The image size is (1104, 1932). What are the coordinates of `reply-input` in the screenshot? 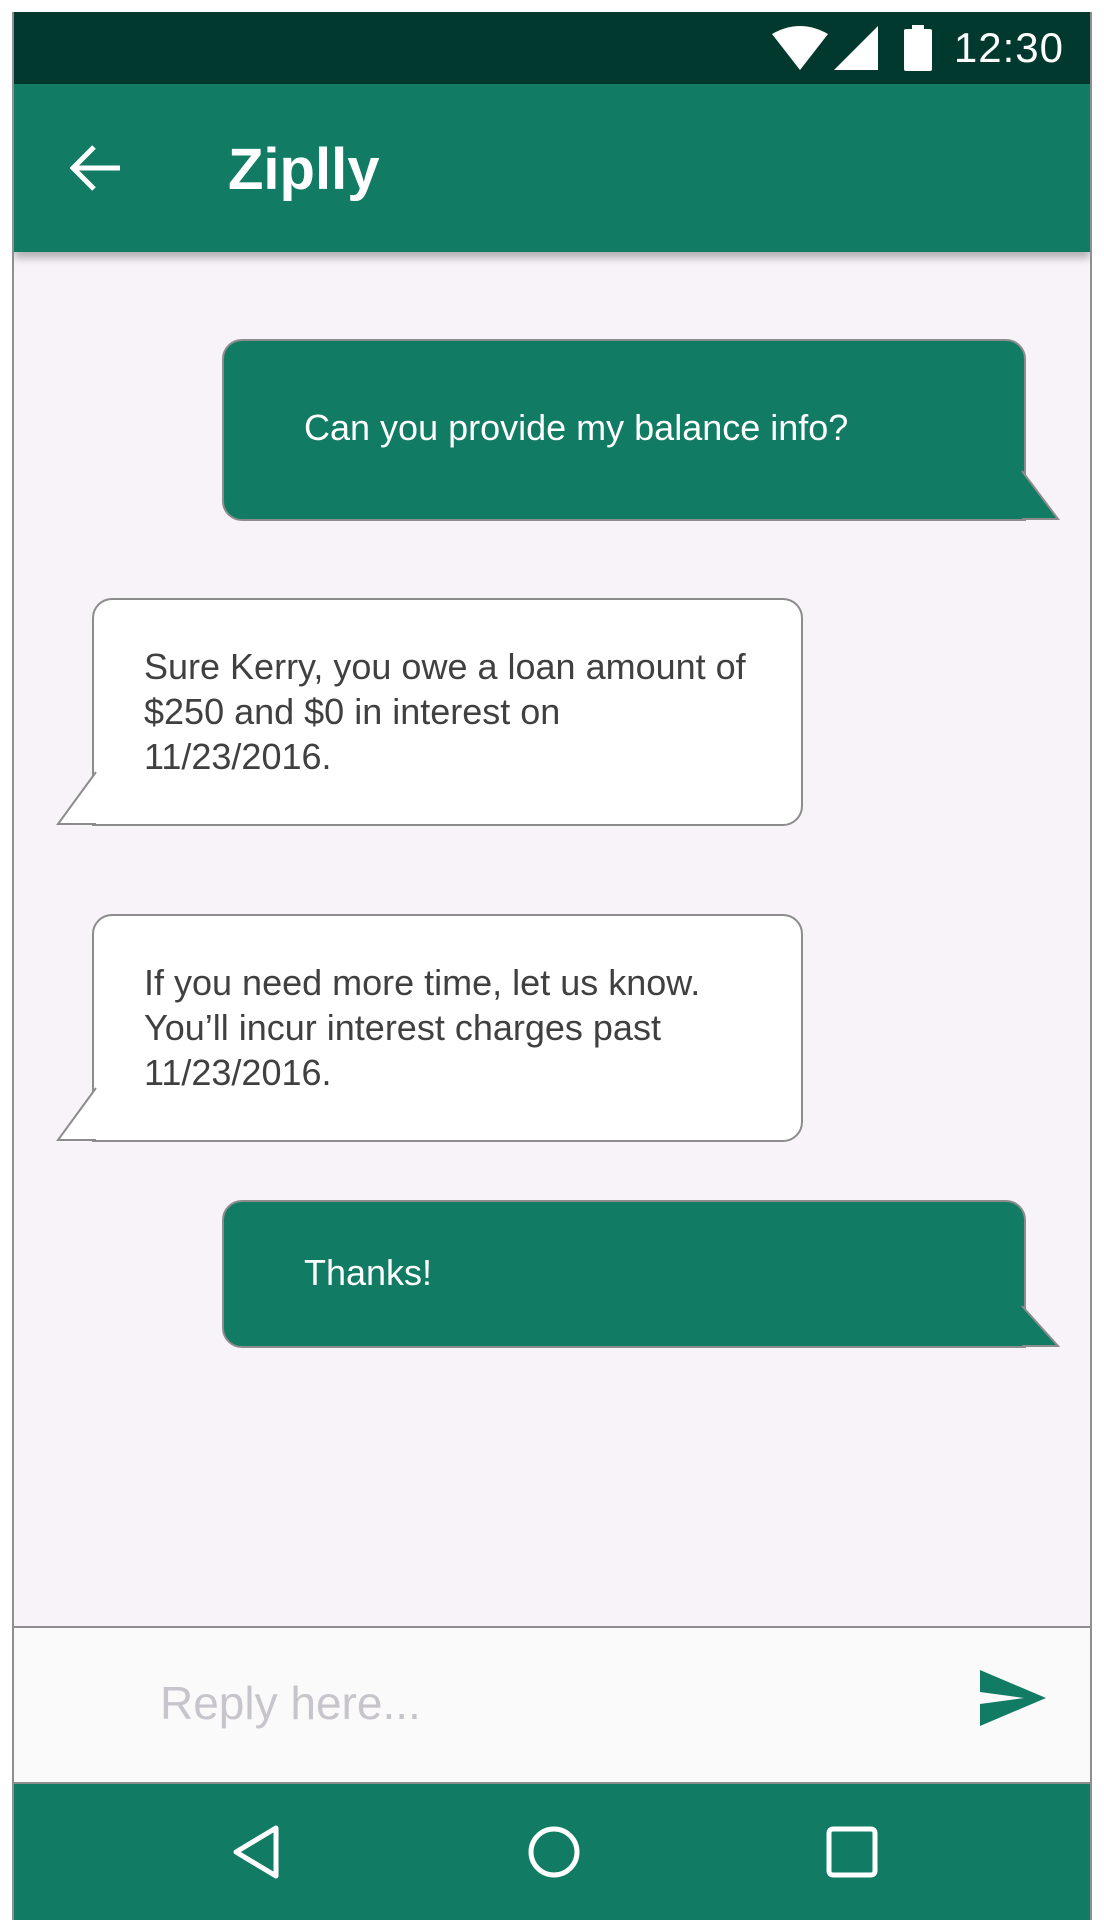 It's located at (550, 1703).